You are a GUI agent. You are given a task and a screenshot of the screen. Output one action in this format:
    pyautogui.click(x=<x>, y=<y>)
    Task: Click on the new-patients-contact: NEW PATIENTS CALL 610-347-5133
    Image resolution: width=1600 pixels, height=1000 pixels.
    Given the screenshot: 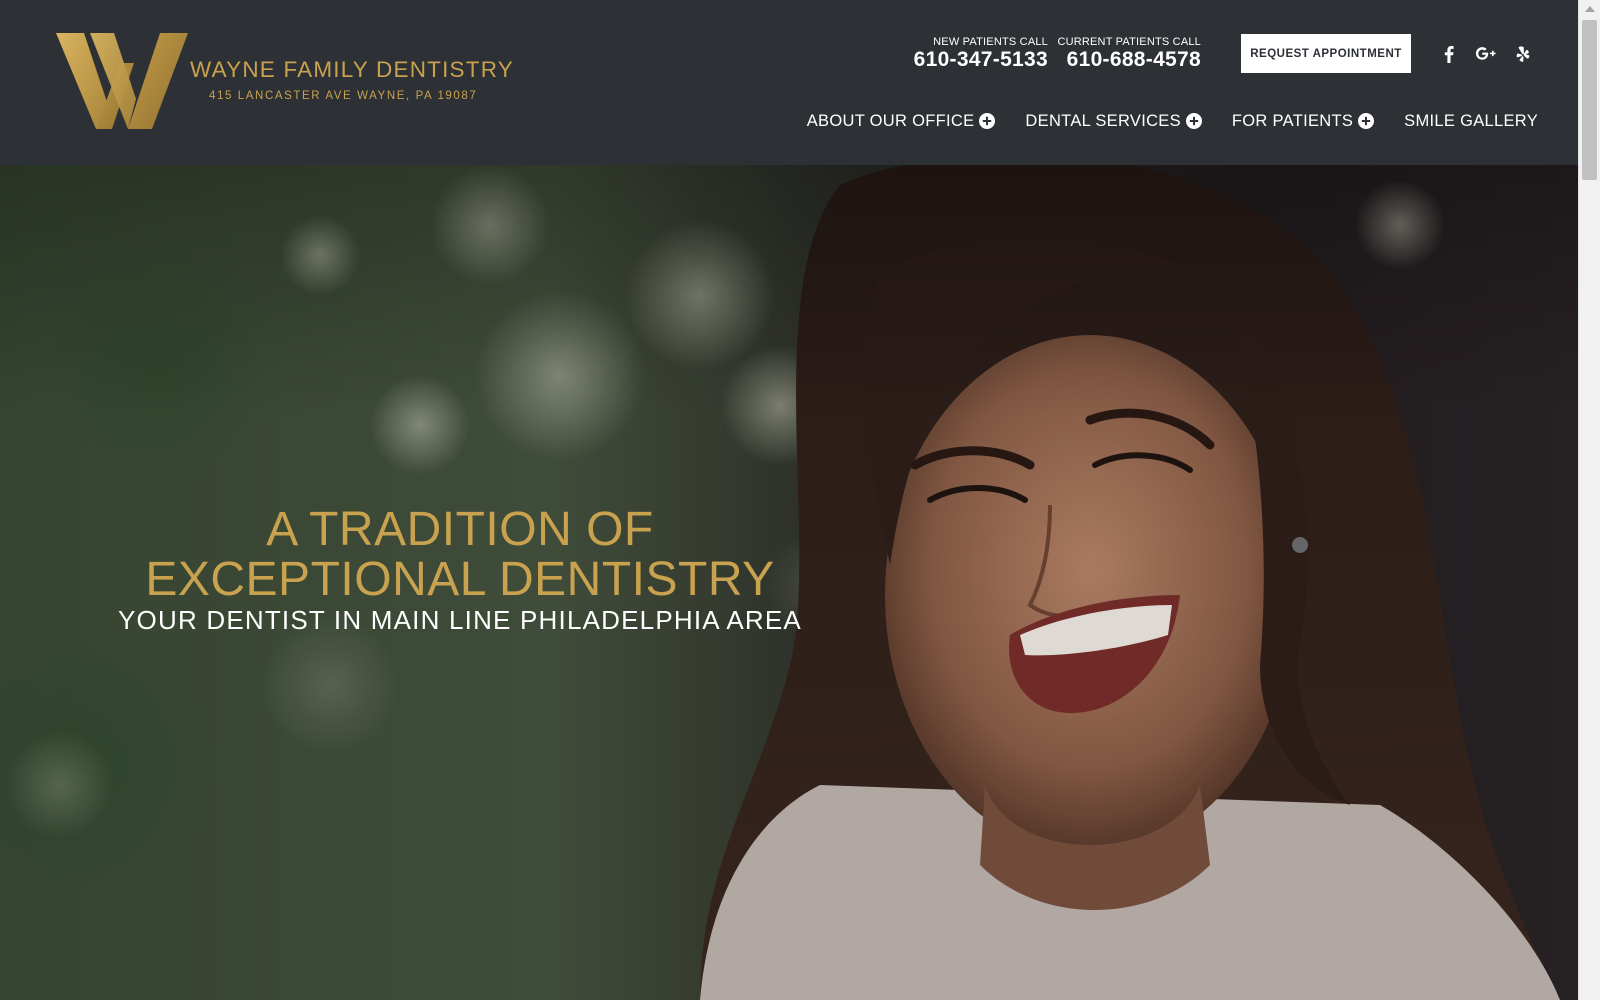 What is the action you would take?
    pyautogui.click(x=981, y=54)
    